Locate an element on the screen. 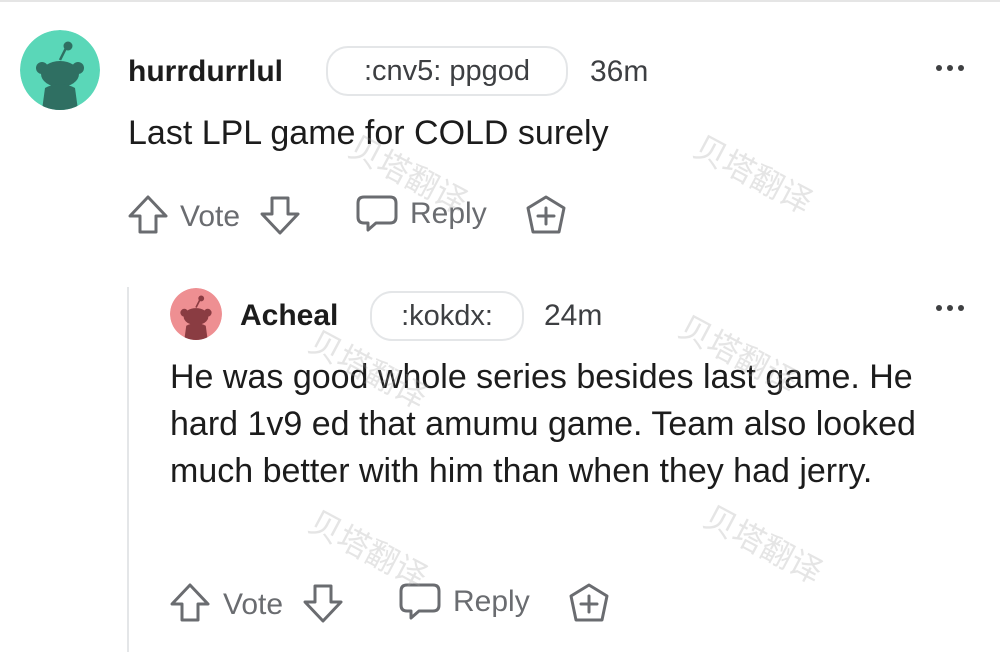  watermark: 贝塔翻译 is located at coordinates (763, 544).